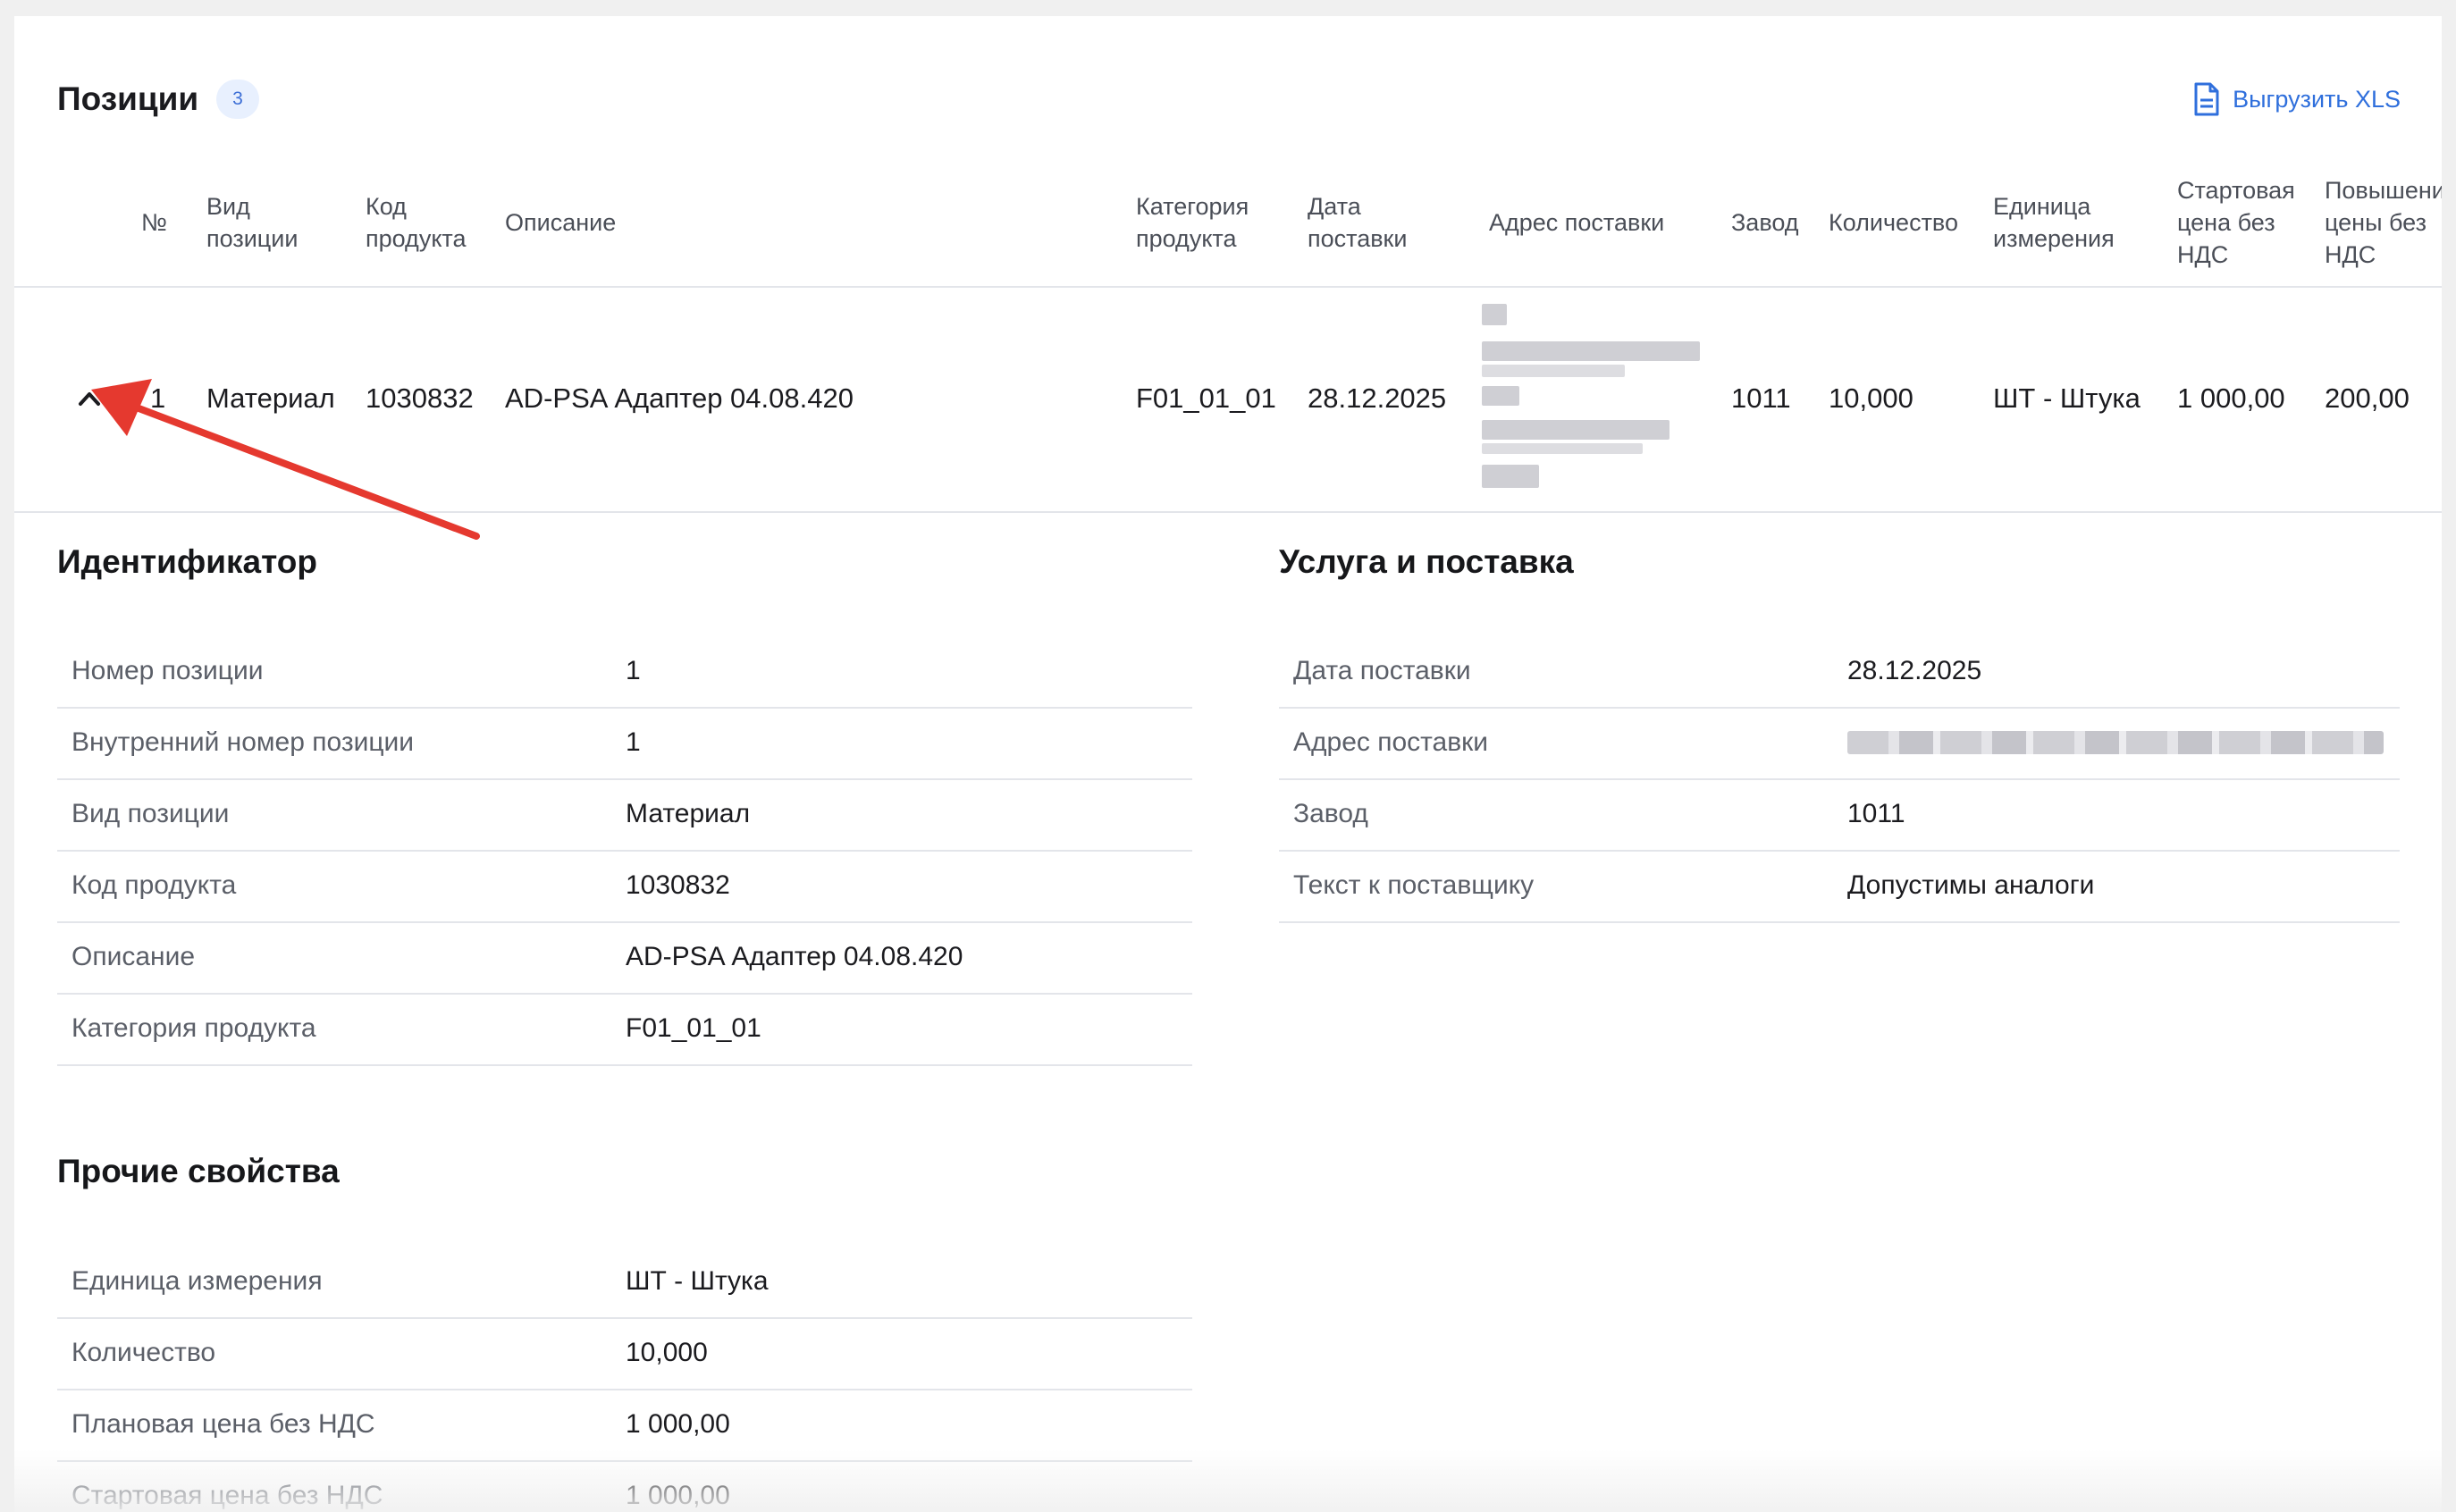 This screenshot has width=2456, height=1512. I want to click on field-value: AD-PSA Адаптер 04.08.420, so click(795, 956).